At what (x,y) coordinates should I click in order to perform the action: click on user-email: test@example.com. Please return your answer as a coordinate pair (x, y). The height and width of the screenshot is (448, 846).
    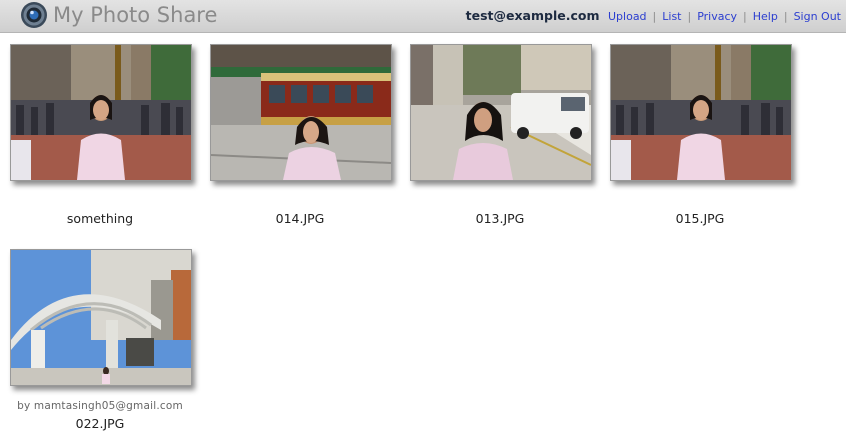
    Looking at the image, I should click on (532, 15).